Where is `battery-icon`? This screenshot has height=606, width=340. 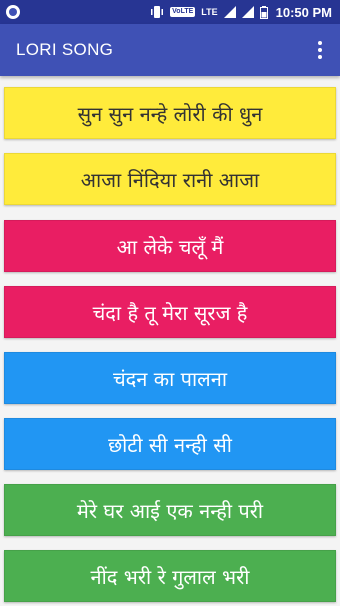 battery-icon is located at coordinates (263, 12).